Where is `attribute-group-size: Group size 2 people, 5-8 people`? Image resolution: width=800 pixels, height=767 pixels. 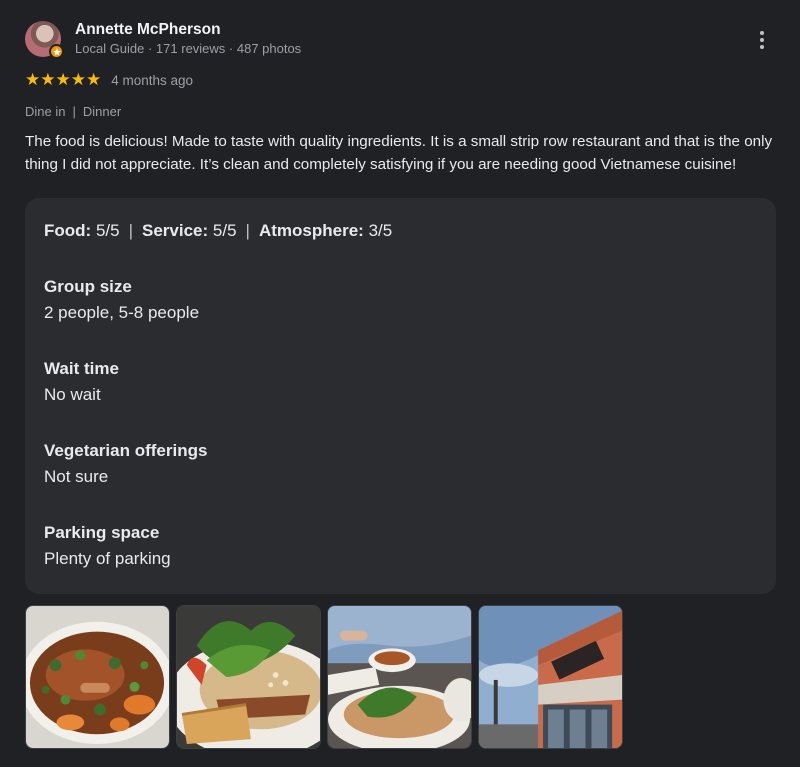 attribute-group-size: Group size 2 people, 5-8 people is located at coordinates (400, 300).